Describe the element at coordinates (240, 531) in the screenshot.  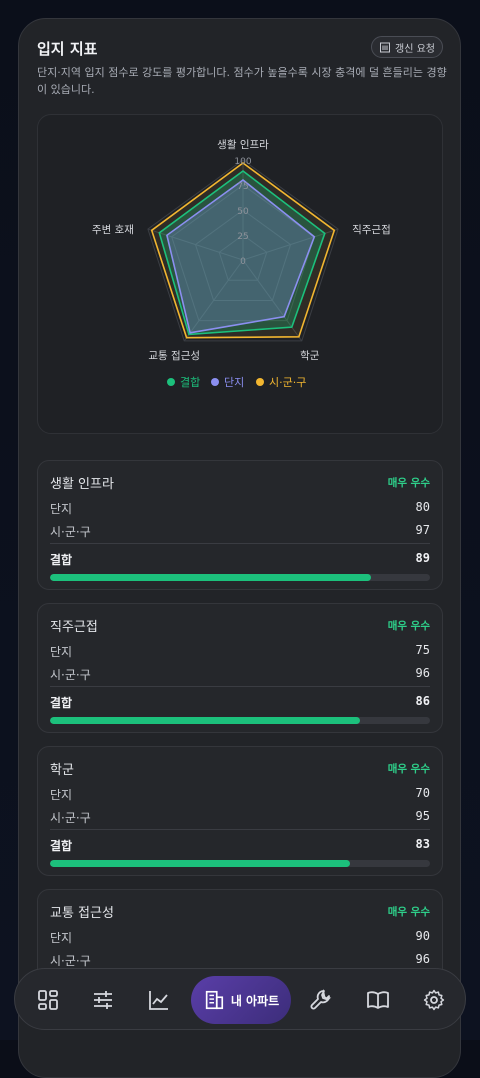
I see `district-score-row: 시·군·구 97` at that location.